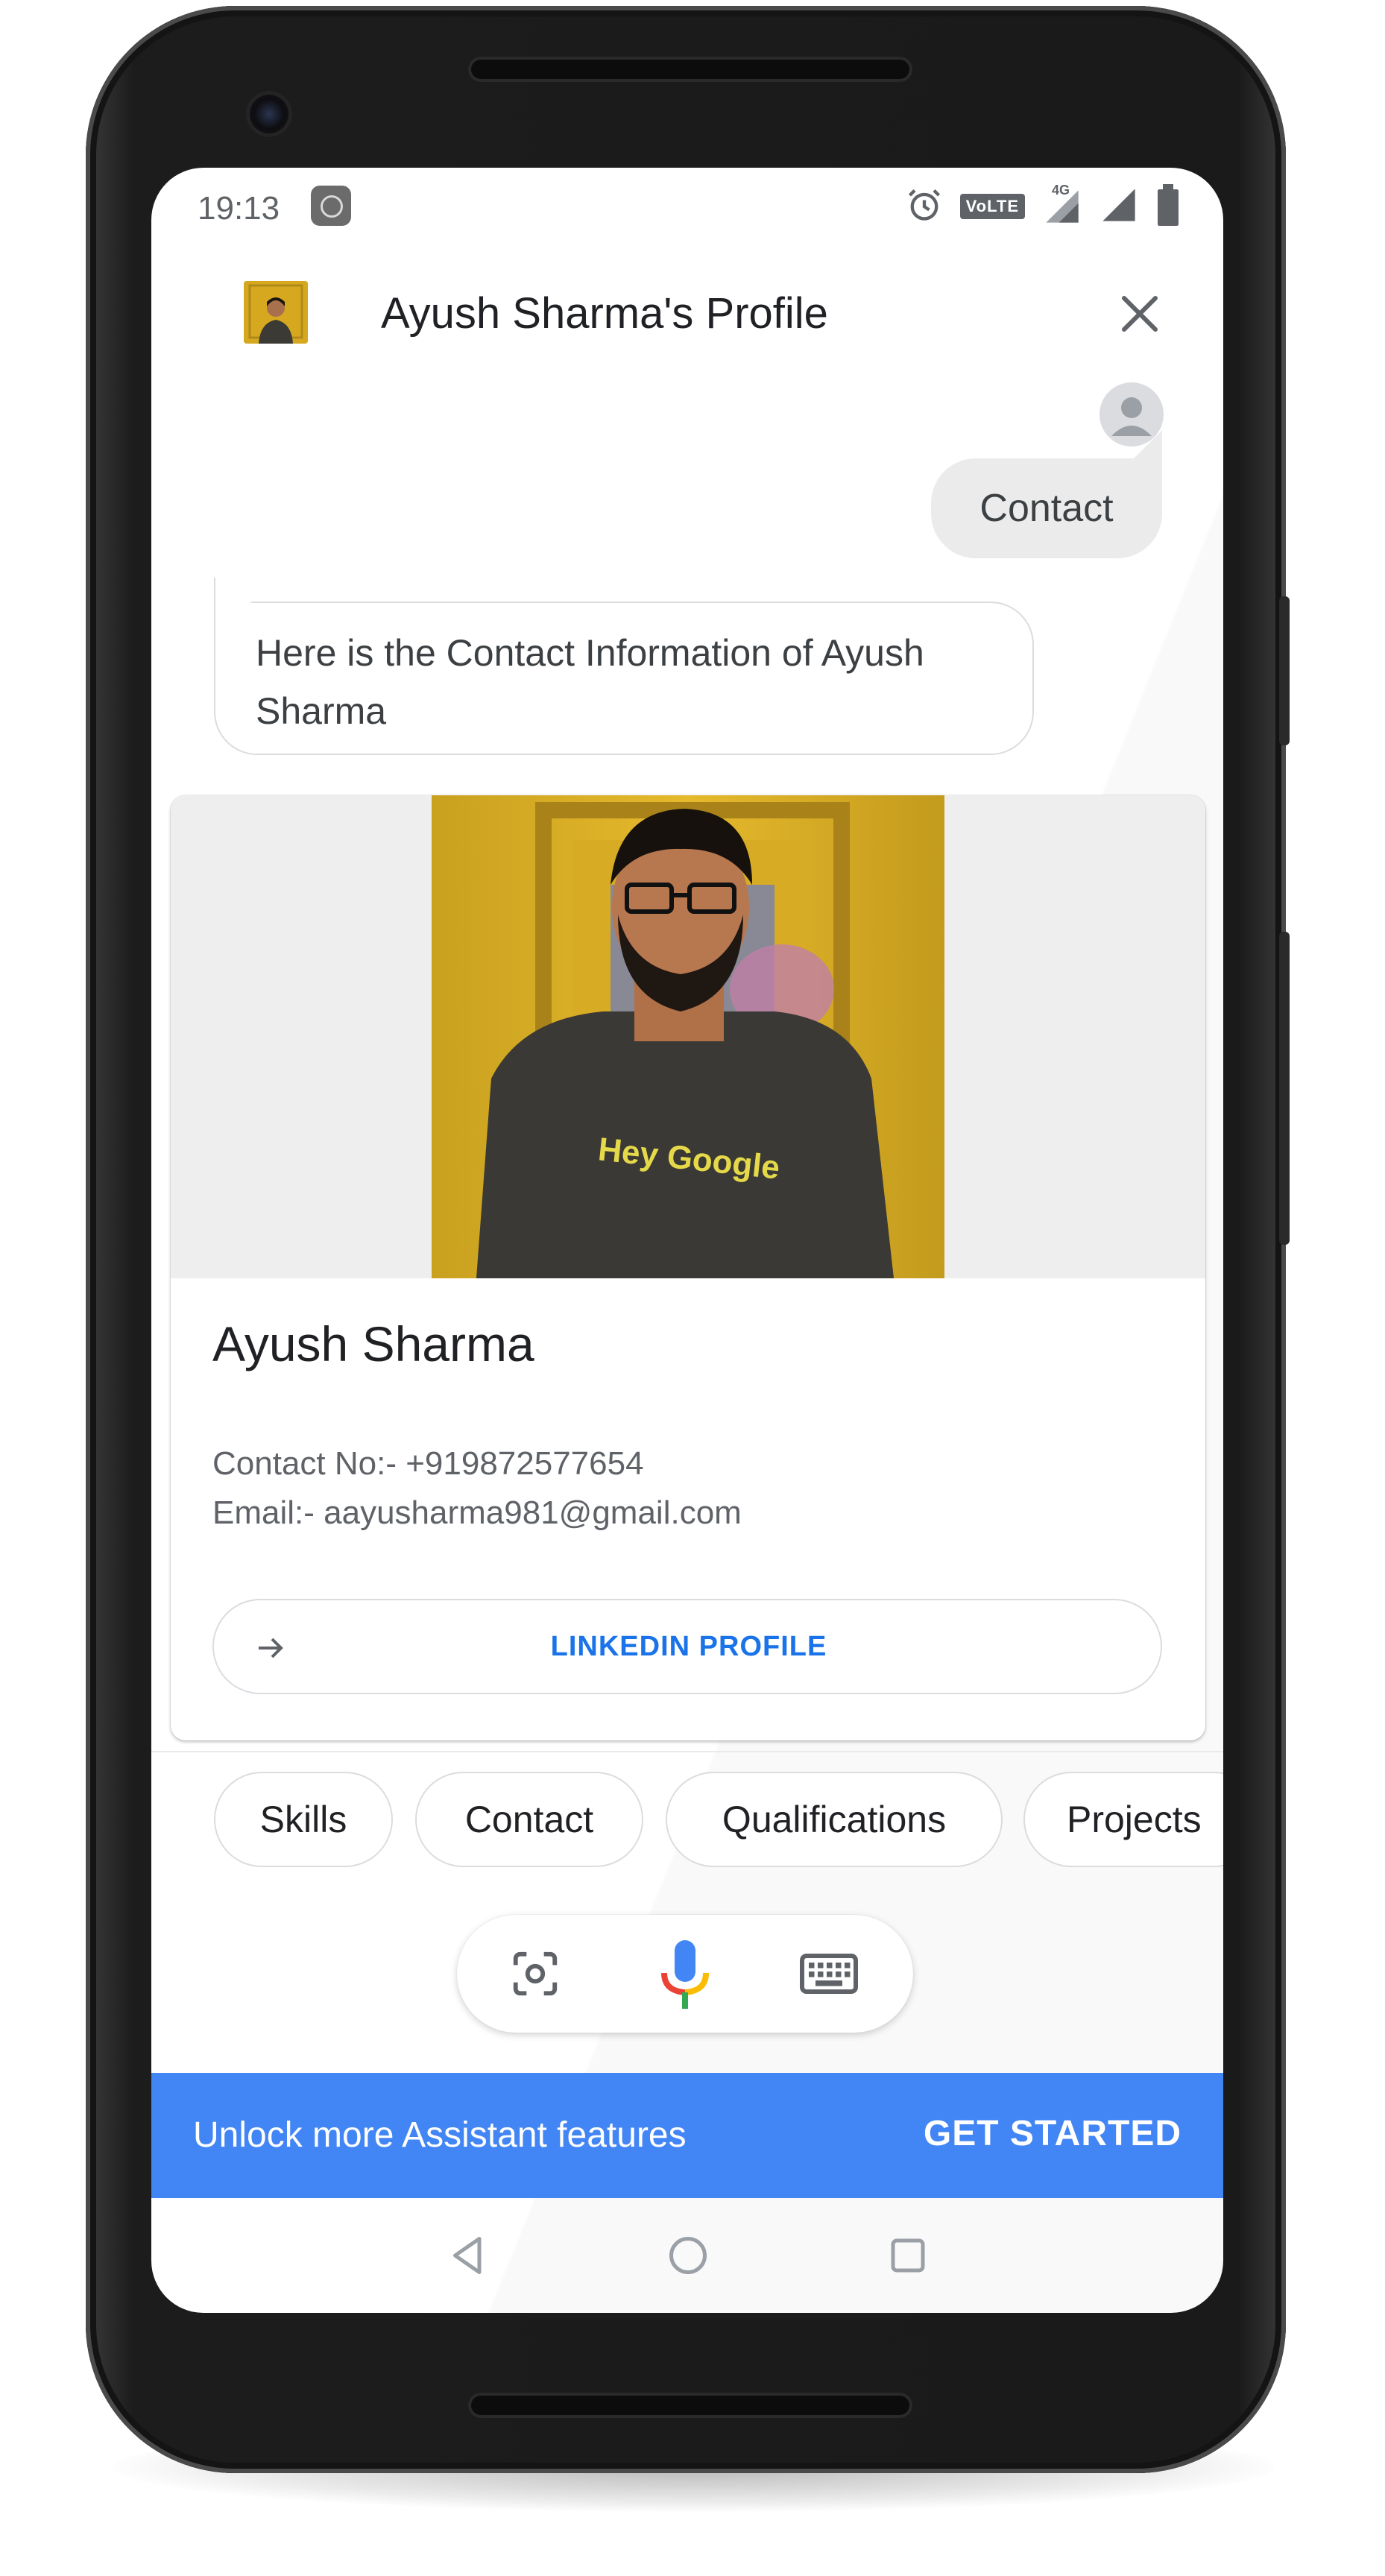 The width and height of the screenshot is (1385, 2576). I want to click on front-camera, so click(269, 114).